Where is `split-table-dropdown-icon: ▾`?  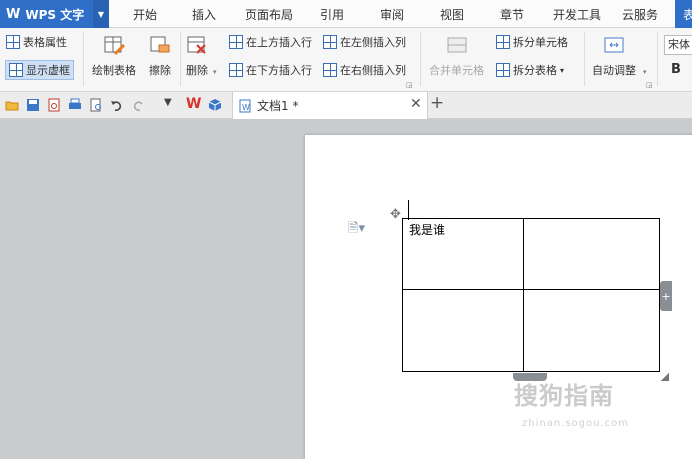
split-table-dropdown-icon: ▾ is located at coordinates (562, 70).